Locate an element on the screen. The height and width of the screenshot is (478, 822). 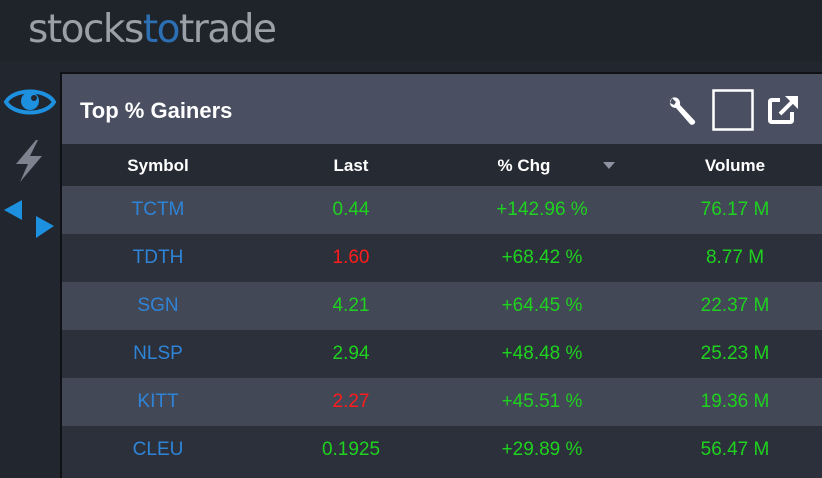
table-row: CLEU 0.1925 +29.89 % 56.47 M is located at coordinates (442, 450).